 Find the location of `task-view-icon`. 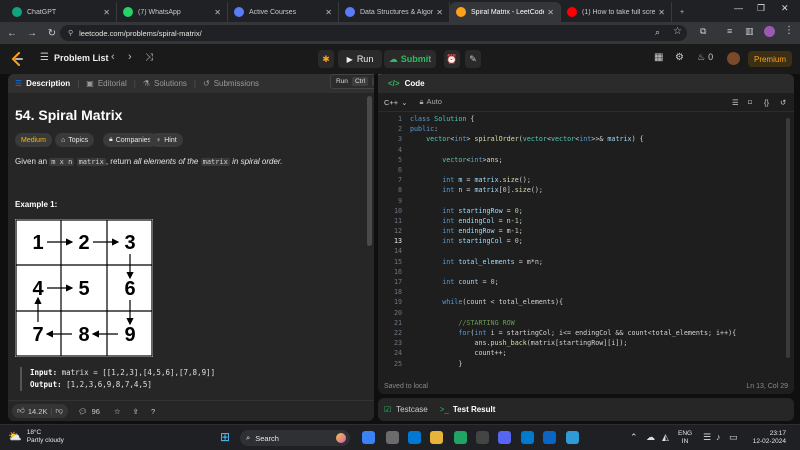

task-view-icon is located at coordinates (392, 437).